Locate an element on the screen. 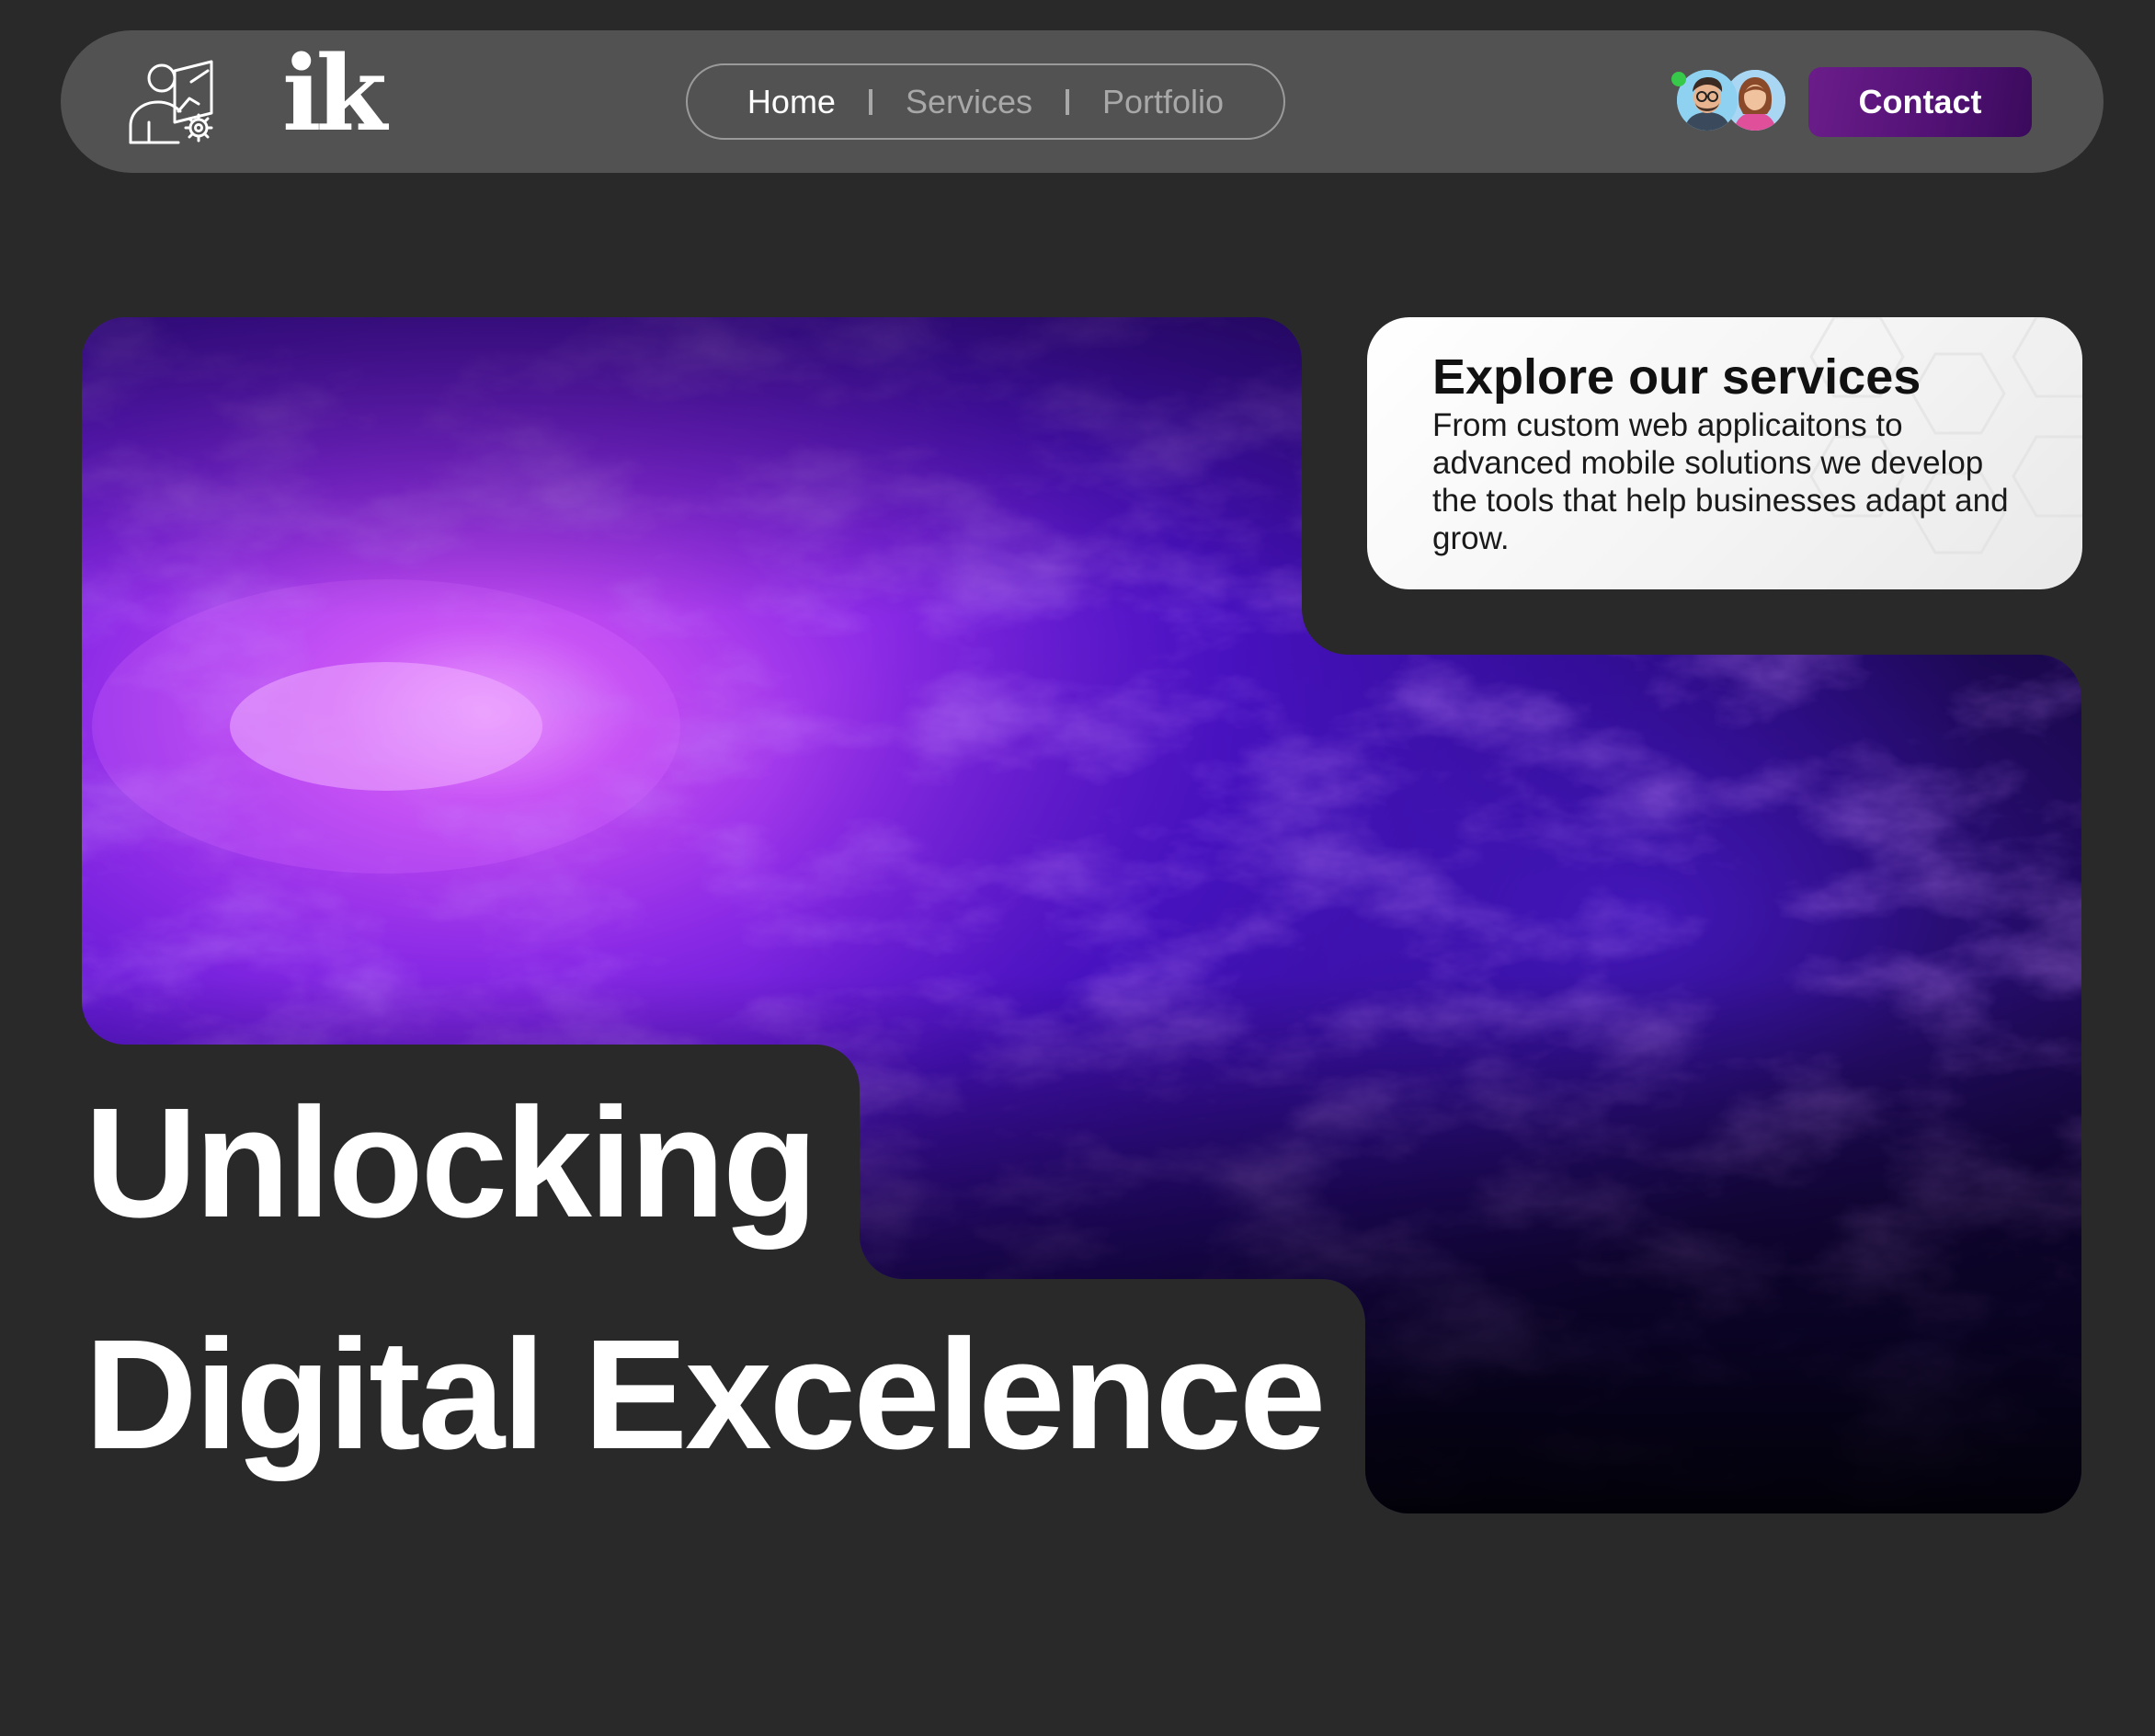 The image size is (2155, 1736). hero-headline-line-1: Unlocking is located at coordinates (451, 1163).